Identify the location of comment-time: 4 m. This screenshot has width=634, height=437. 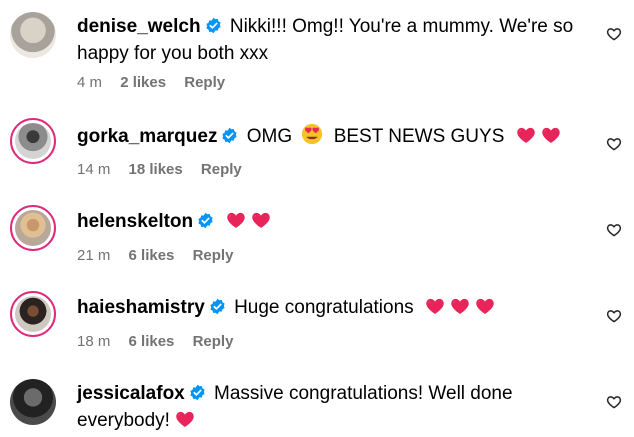
(90, 82).